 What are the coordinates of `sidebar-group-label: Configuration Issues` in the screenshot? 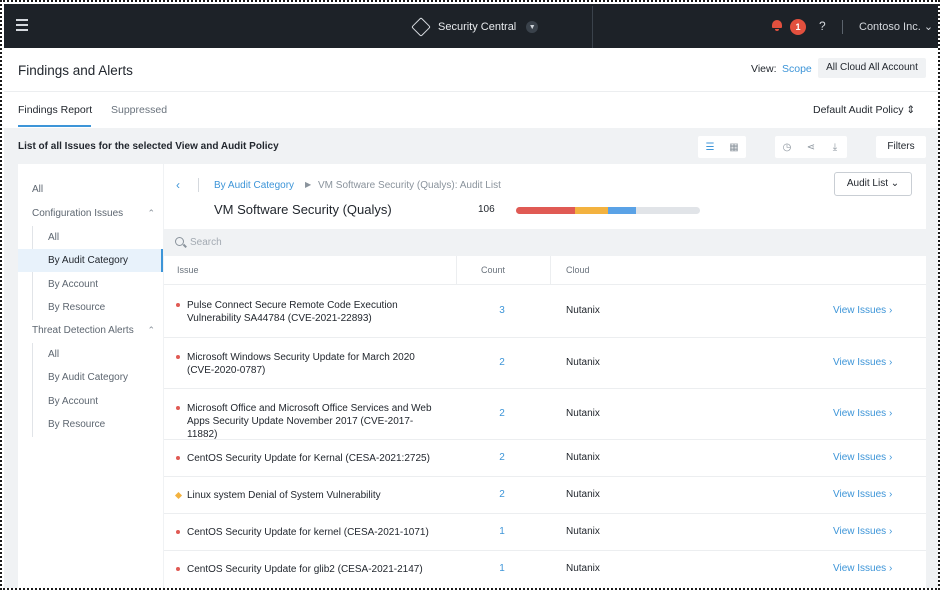 It's located at (78, 213).